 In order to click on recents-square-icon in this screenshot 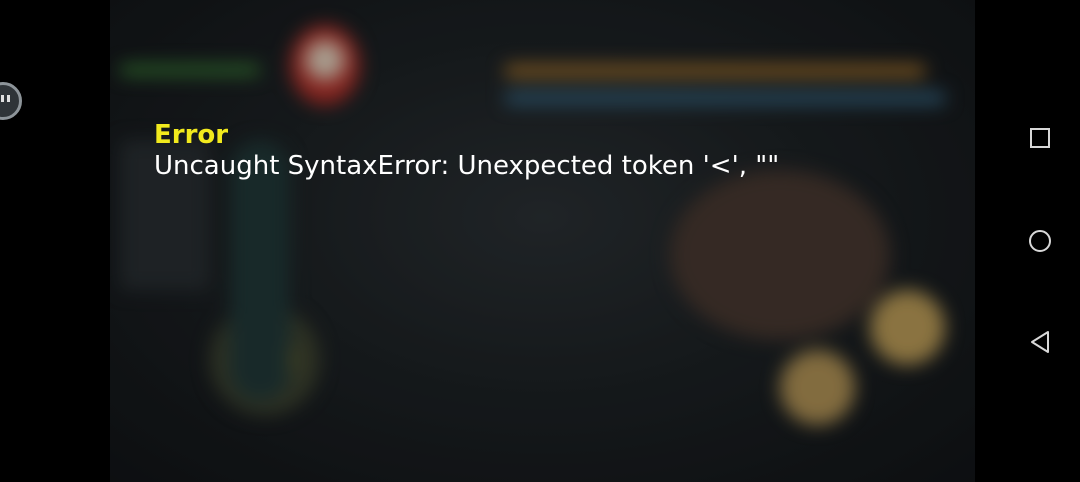, I will do `click(1040, 138)`.